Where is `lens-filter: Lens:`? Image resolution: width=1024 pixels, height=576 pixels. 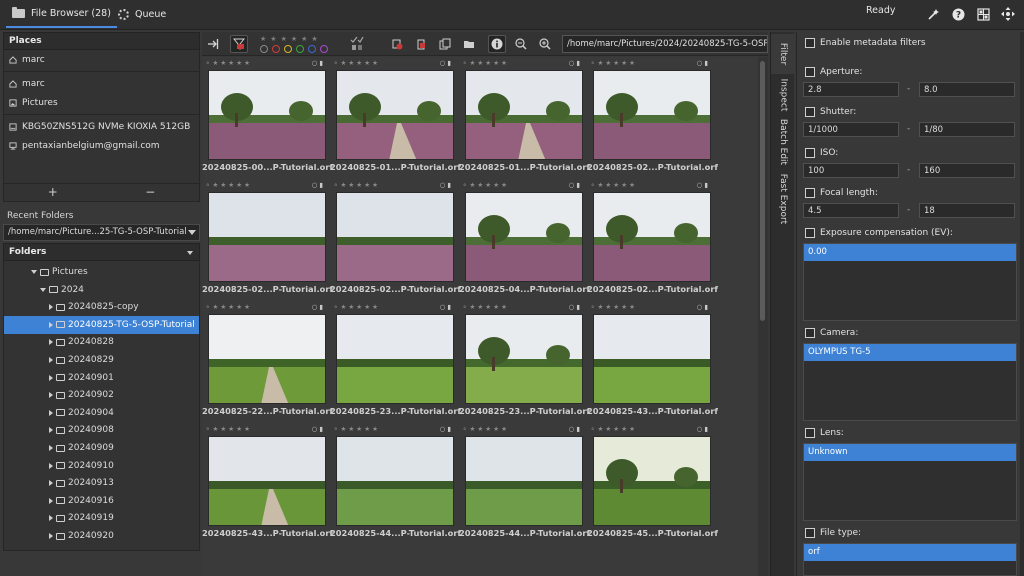
lens-filter: Lens: is located at coordinates (824, 433).